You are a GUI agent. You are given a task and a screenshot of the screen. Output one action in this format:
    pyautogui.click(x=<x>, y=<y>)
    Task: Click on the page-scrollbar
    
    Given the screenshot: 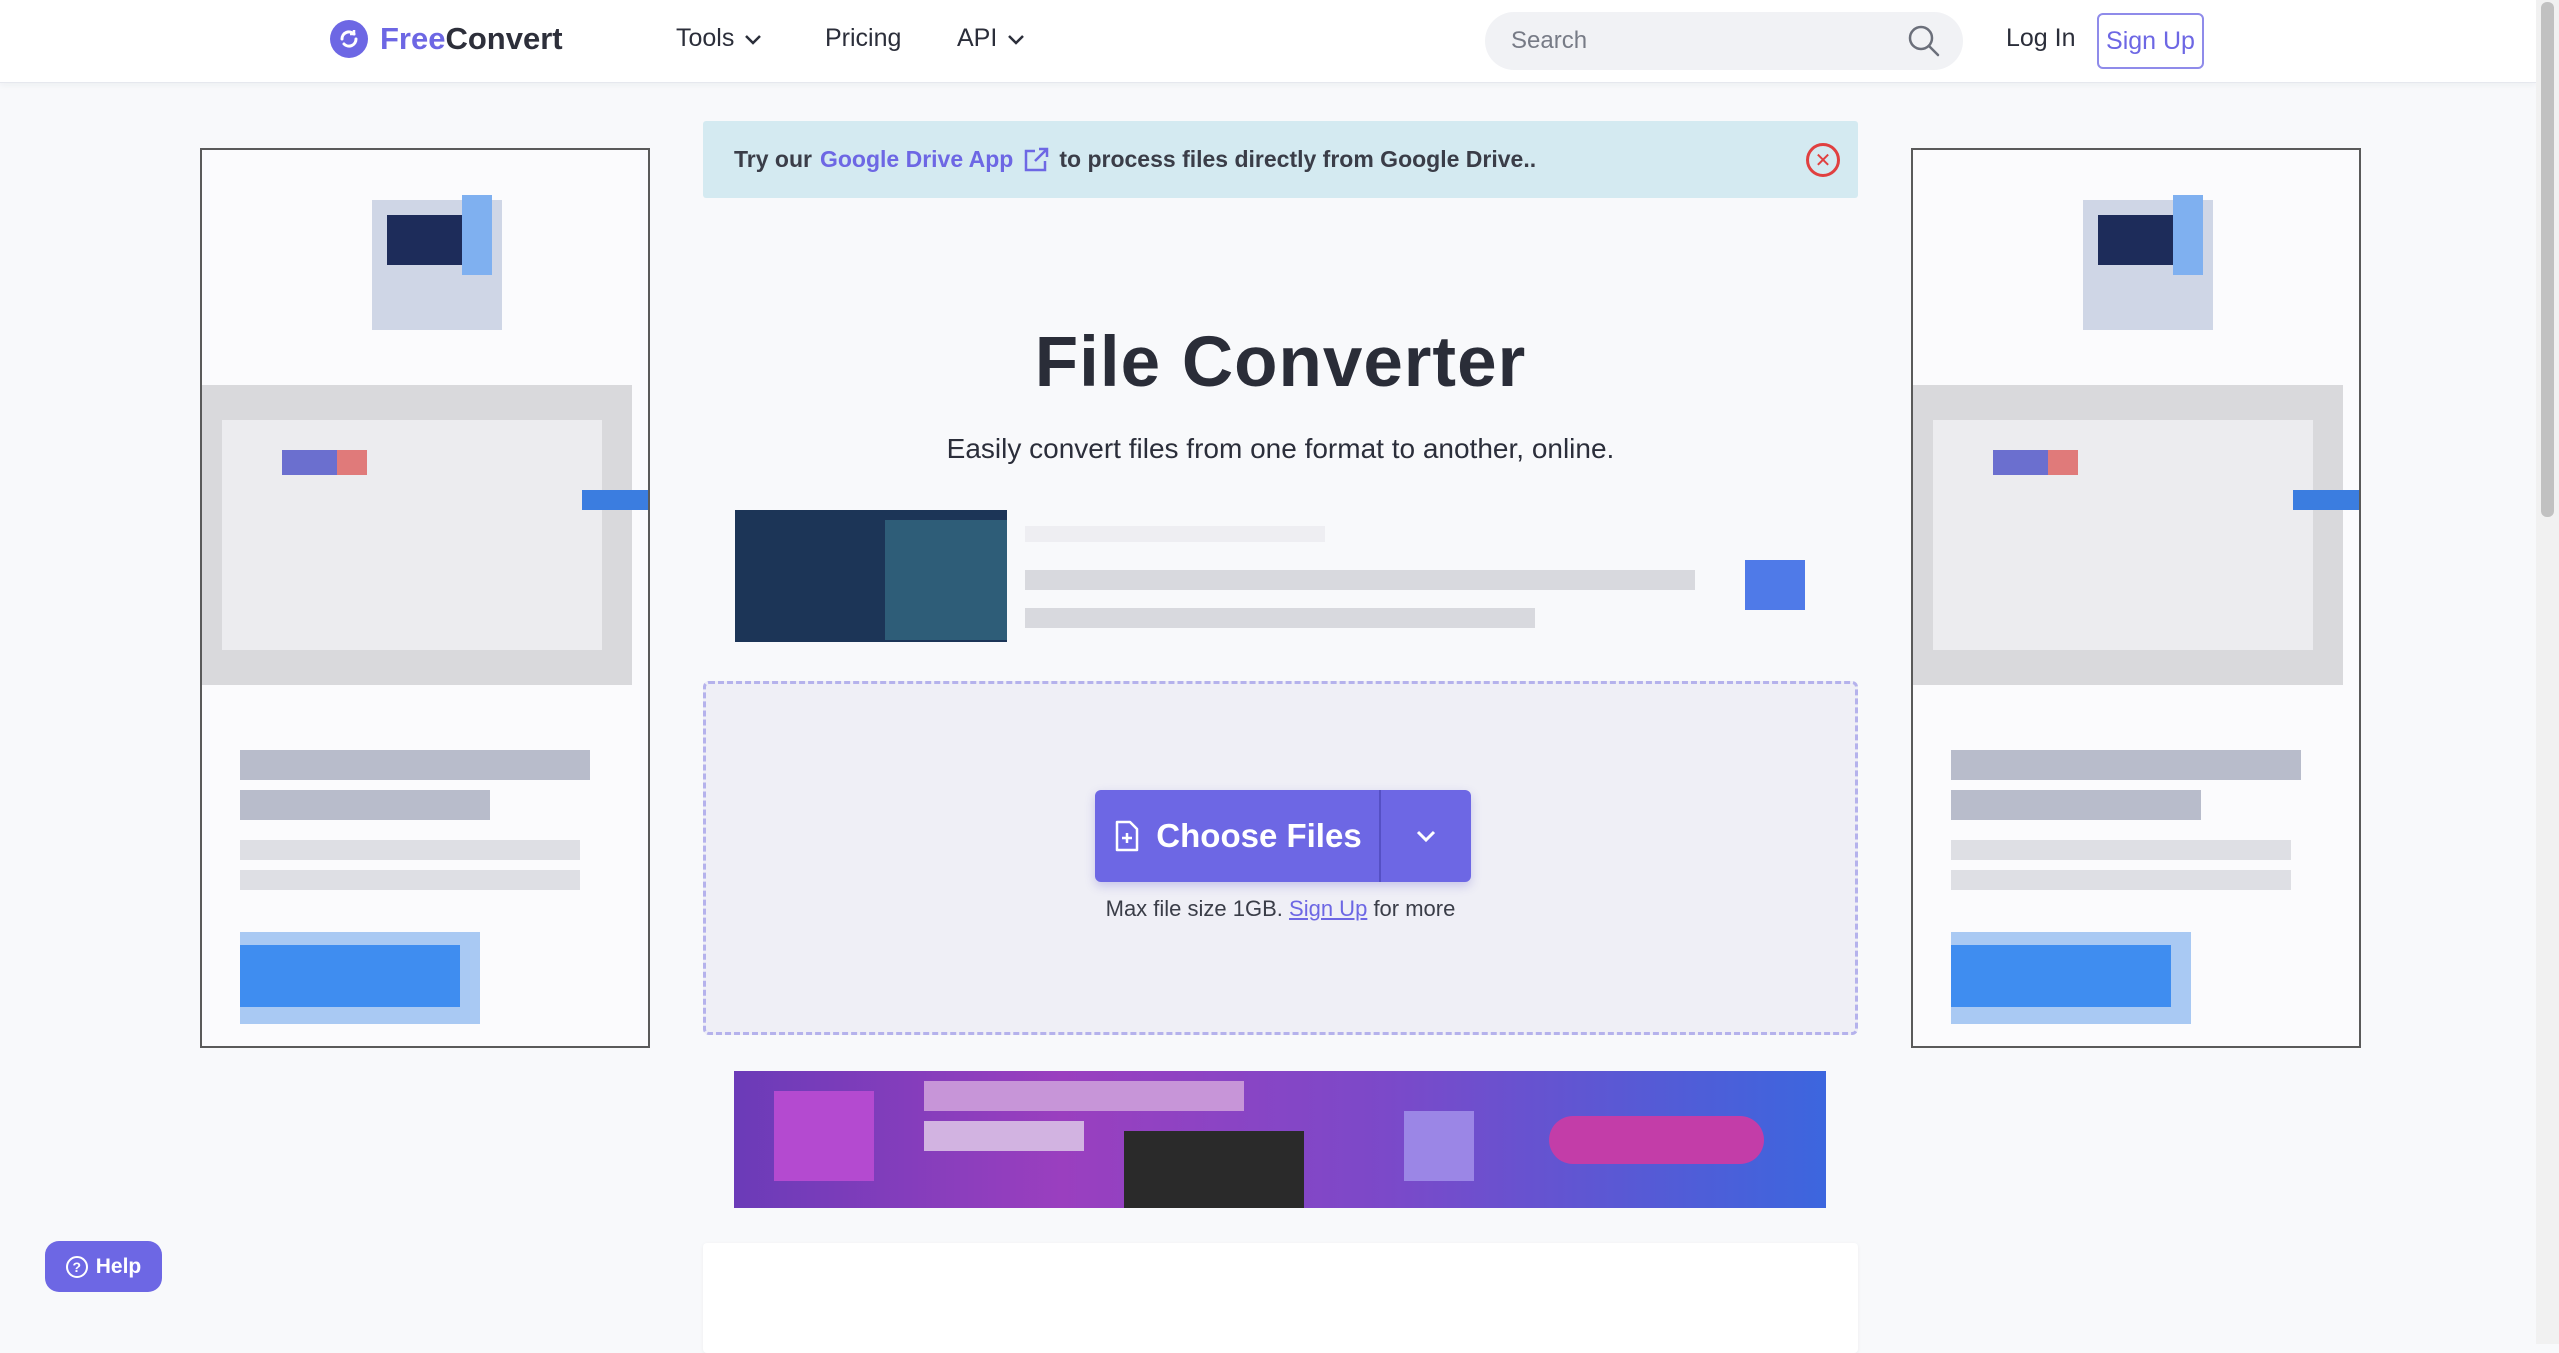 What is the action you would take?
    pyautogui.click(x=2547, y=672)
    